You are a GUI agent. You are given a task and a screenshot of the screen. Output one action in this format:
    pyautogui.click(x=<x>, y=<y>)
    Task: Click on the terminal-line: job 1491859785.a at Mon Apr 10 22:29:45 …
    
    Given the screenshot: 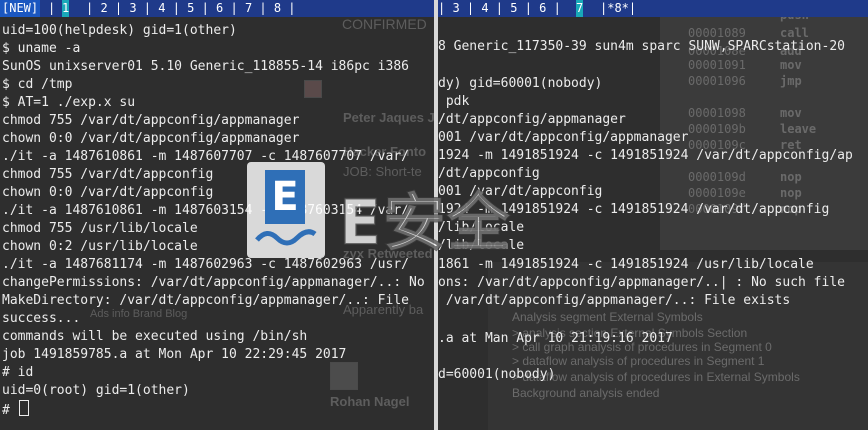 What is the action you would take?
    pyautogui.click(x=174, y=354)
    